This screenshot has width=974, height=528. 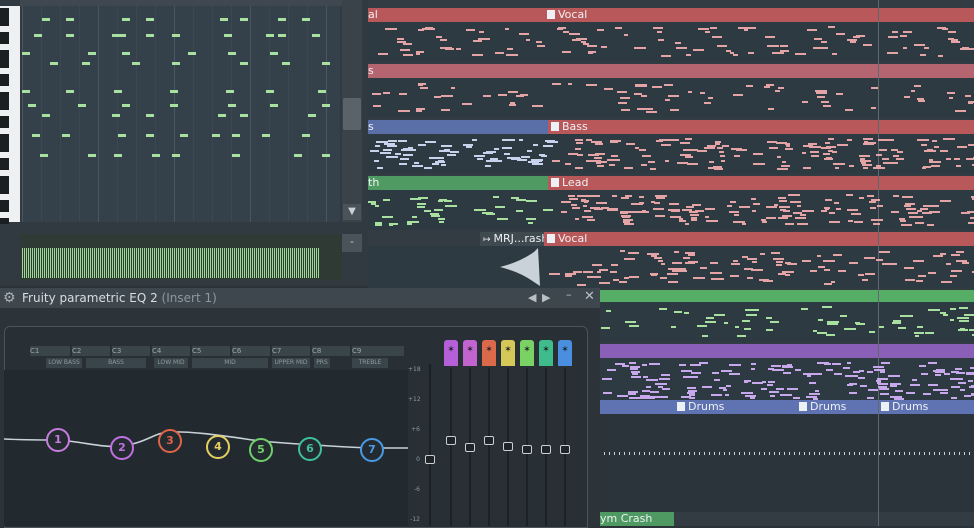 I want to click on clip-vocal: Vocal, so click(x=759, y=15).